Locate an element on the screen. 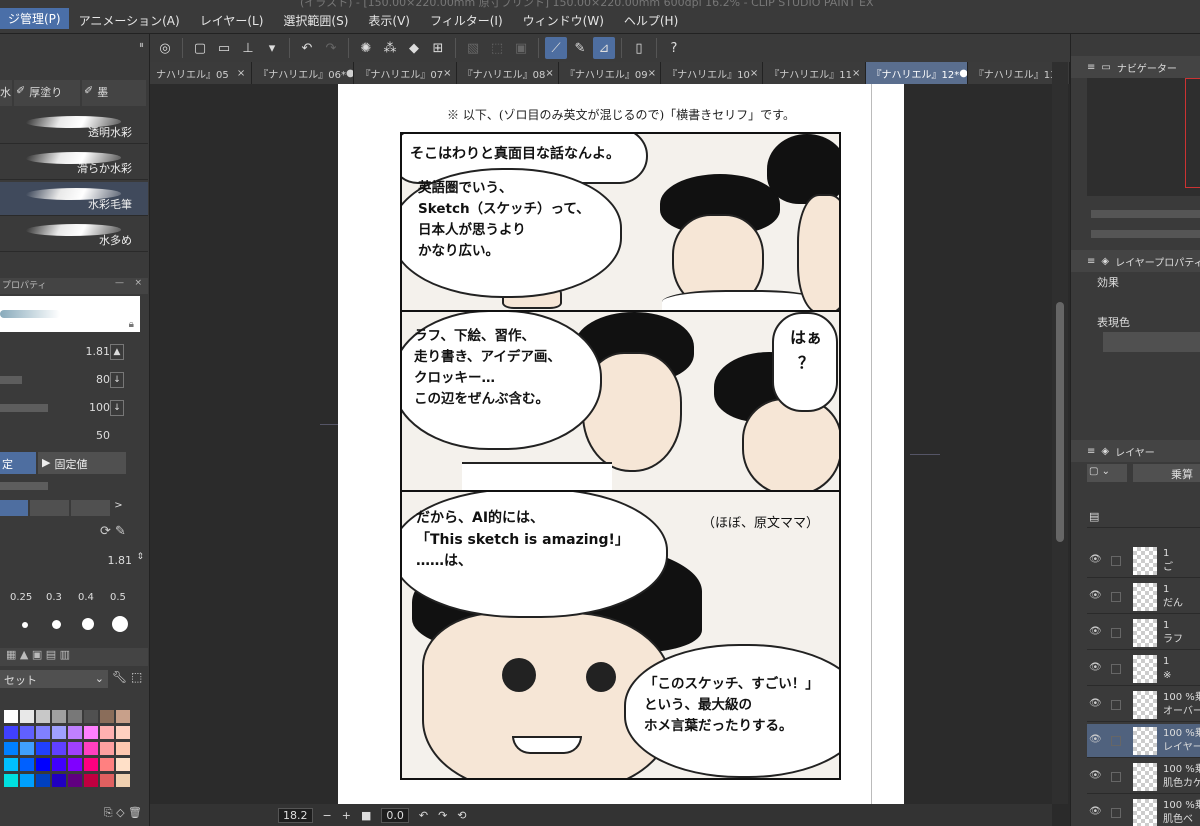  fill-bucket-icon: ◆ is located at coordinates (414, 48).